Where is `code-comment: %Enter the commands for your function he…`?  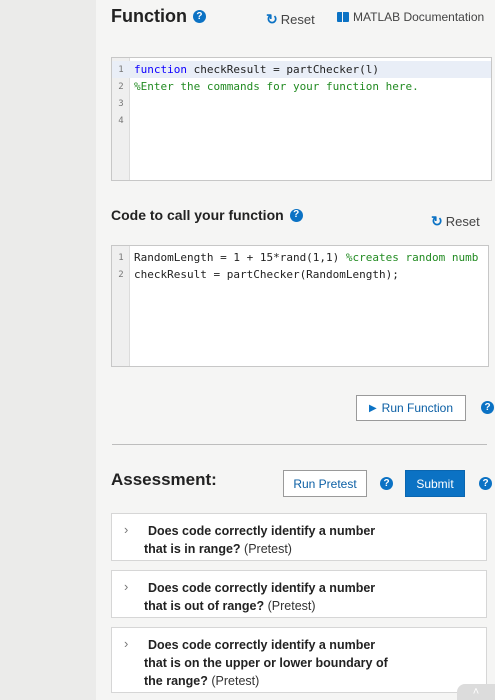 code-comment: %Enter the commands for your function he… is located at coordinates (276, 86).